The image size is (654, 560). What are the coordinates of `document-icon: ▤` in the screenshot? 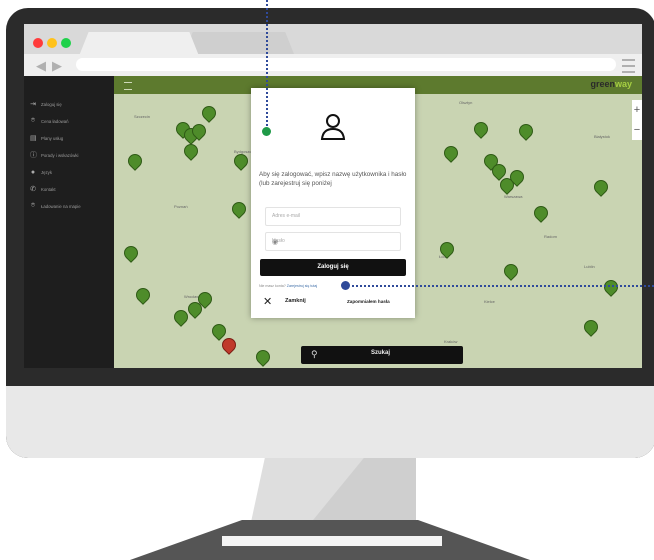 It's located at (33, 138).